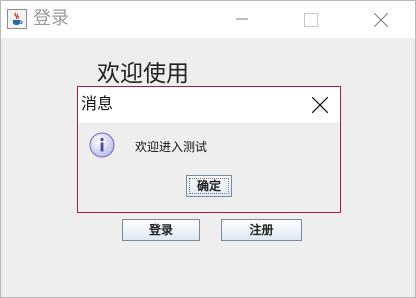  What do you see at coordinates (209, 186) in the screenshot?
I see `ok-button: 确定` at bounding box center [209, 186].